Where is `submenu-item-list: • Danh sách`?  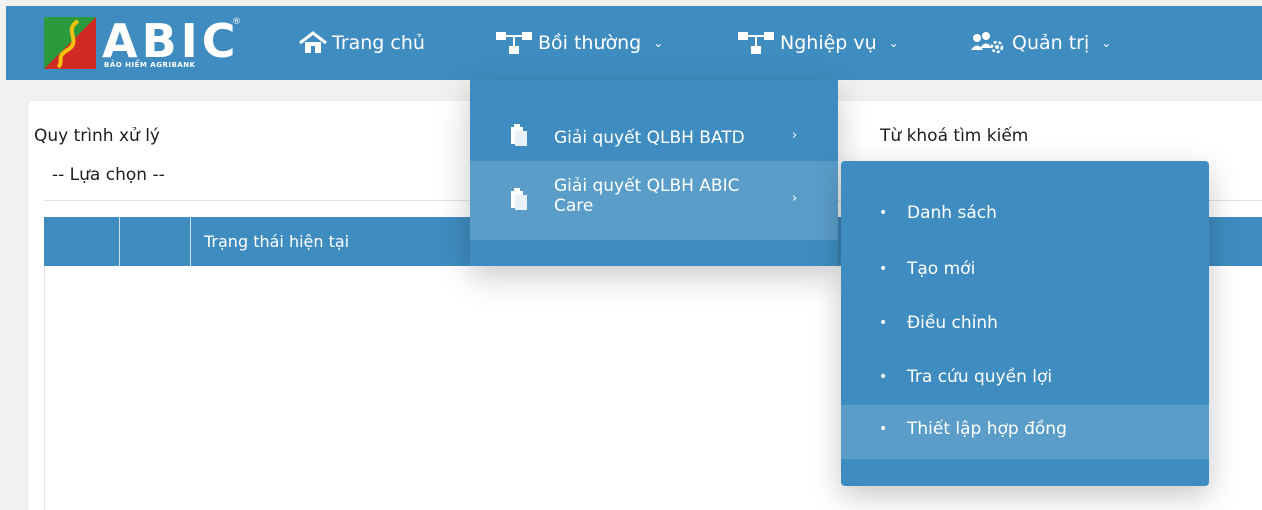
submenu-item-list: • Danh sách is located at coordinates (1025, 216).